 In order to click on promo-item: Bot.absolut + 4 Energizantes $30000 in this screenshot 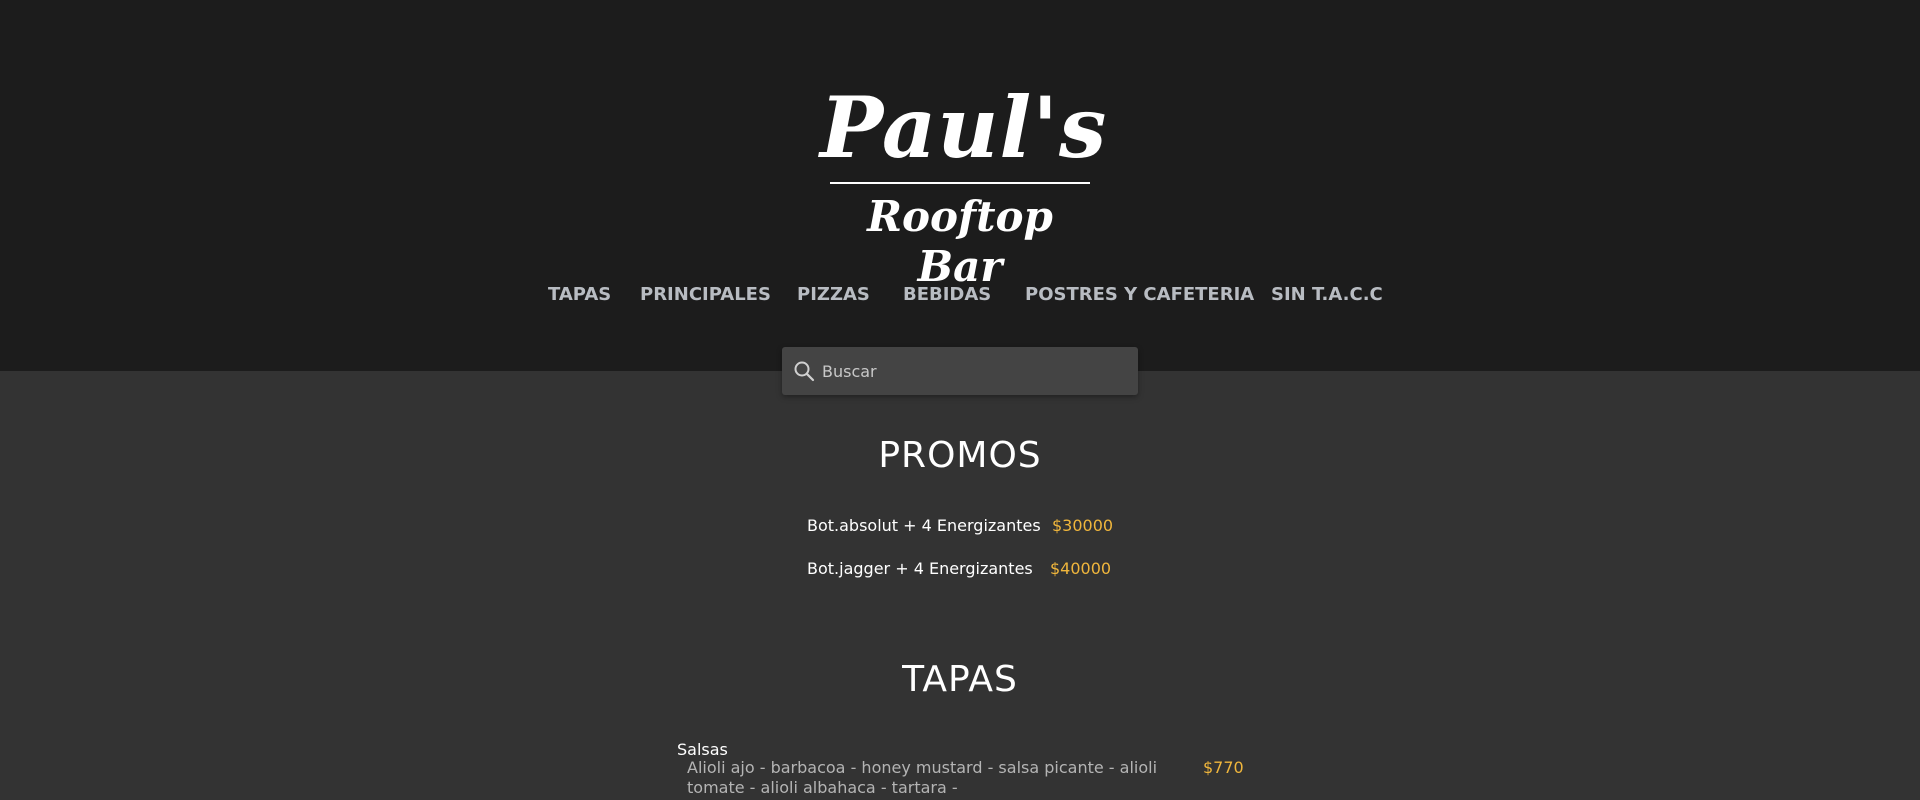, I will do `click(960, 526)`.